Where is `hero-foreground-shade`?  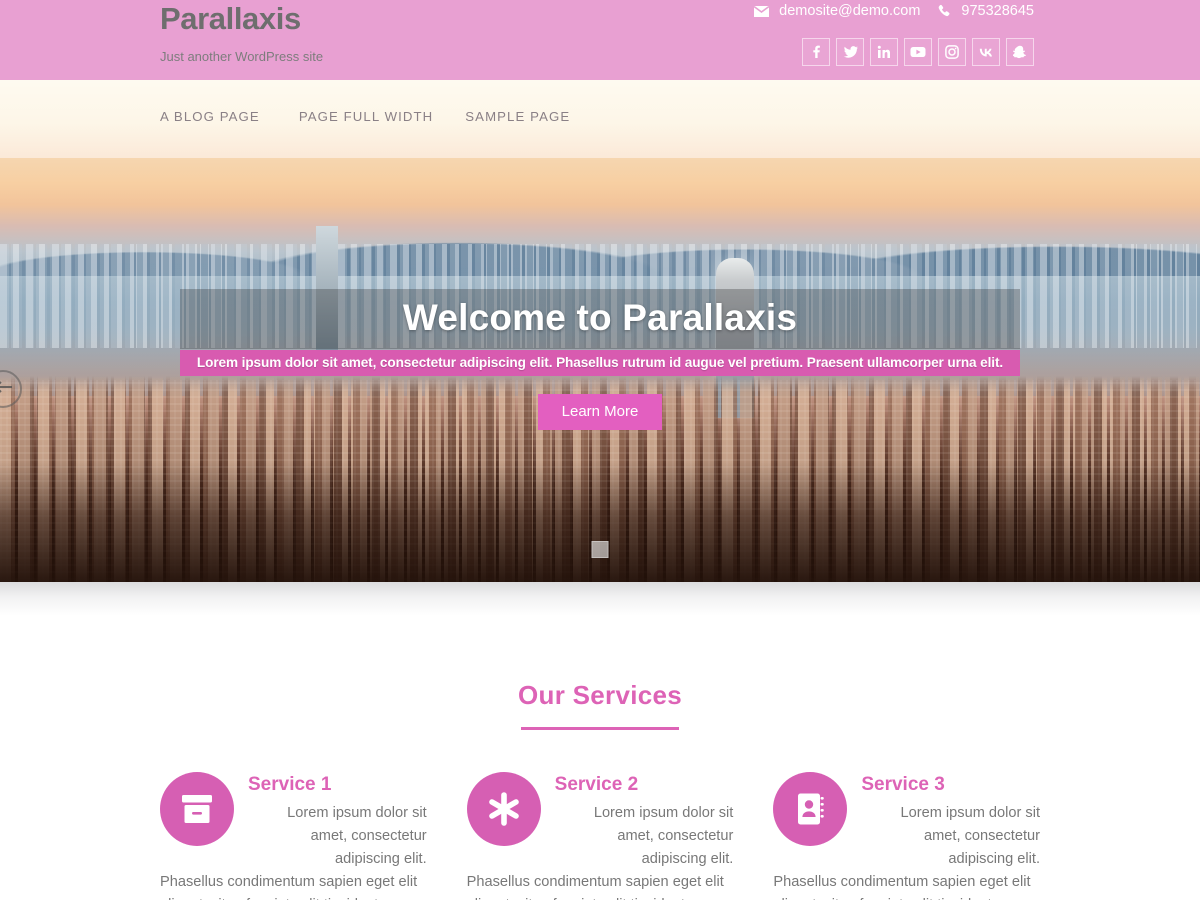
hero-foreground-shade is located at coordinates (600, 522).